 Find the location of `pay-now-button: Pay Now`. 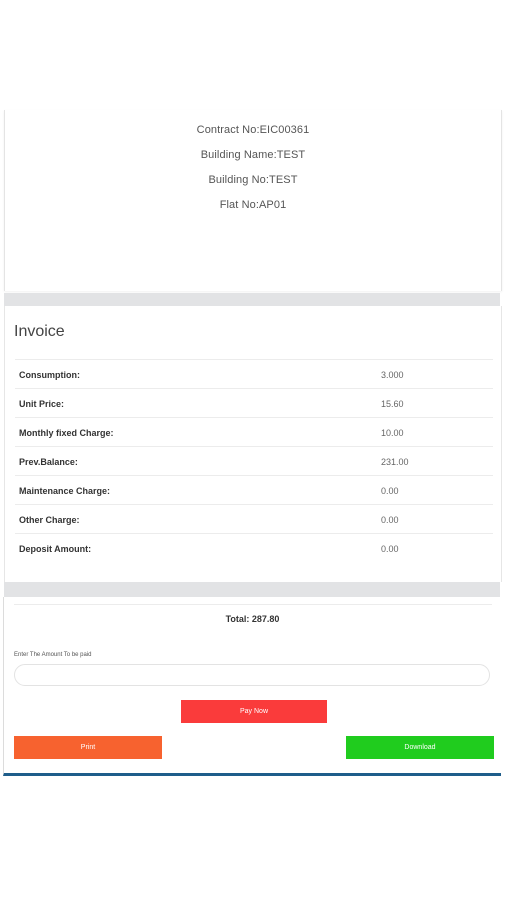

pay-now-button: Pay Now is located at coordinates (254, 711).